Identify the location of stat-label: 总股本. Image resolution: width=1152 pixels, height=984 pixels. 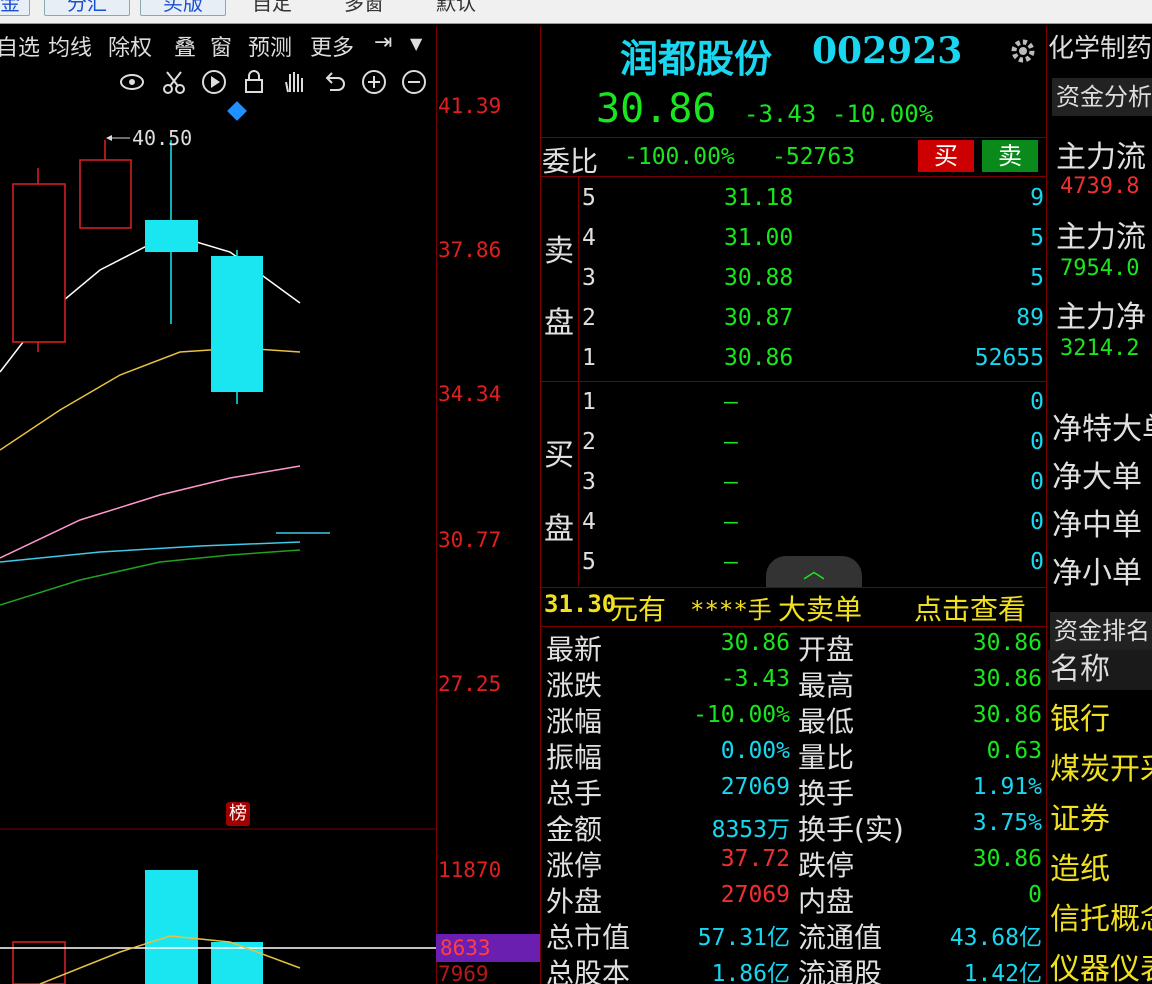
(588, 970).